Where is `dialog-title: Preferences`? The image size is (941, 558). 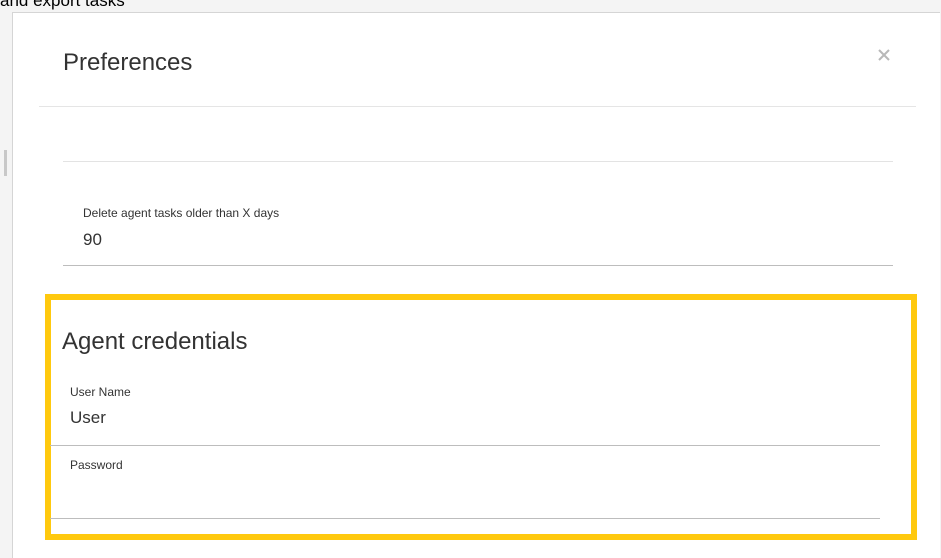
dialog-title: Preferences is located at coordinates (128, 62).